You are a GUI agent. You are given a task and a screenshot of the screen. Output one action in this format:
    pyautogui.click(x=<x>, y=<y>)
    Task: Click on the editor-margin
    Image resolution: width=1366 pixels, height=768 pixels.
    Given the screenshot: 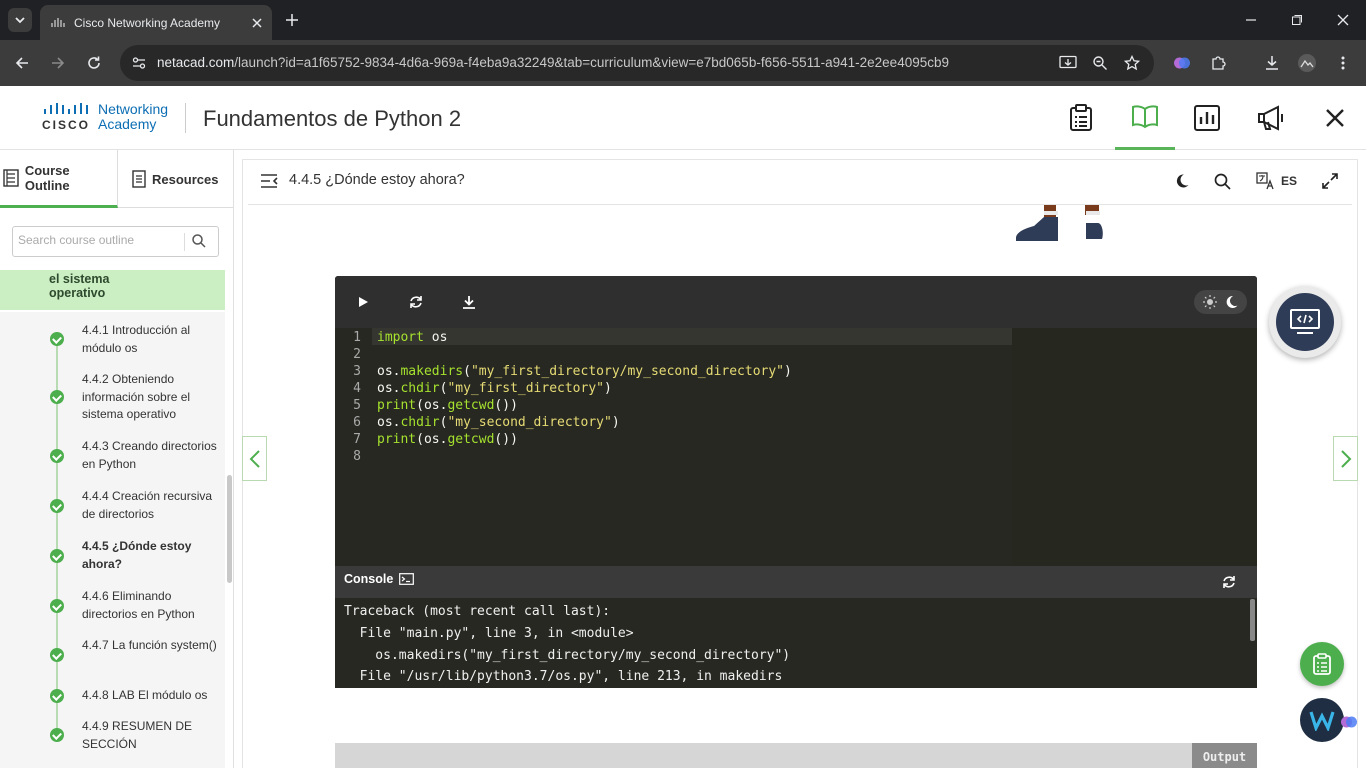 What is the action you would take?
    pyautogui.click(x=1134, y=447)
    